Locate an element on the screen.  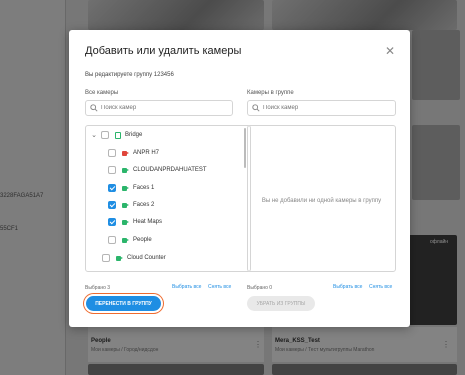
group-cameras-search is located at coordinates (321, 108).